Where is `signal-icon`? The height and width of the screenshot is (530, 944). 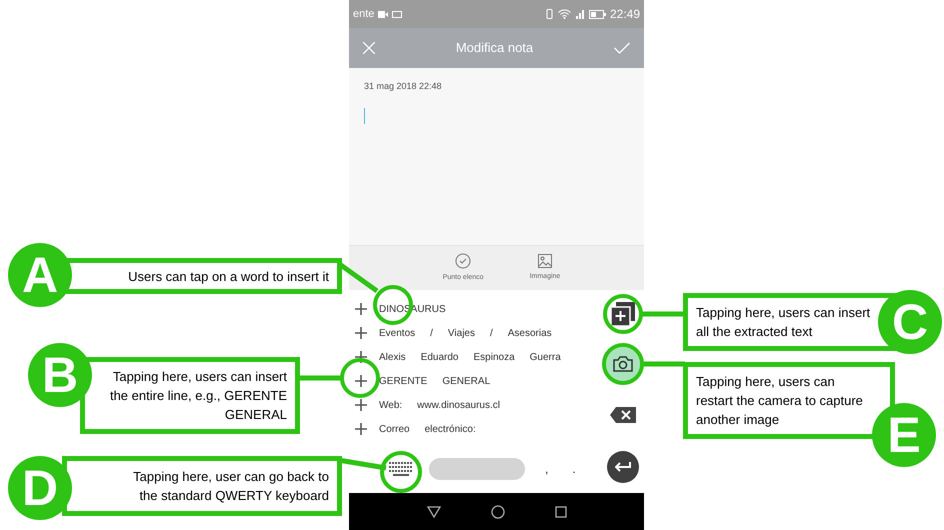 signal-icon is located at coordinates (579, 14).